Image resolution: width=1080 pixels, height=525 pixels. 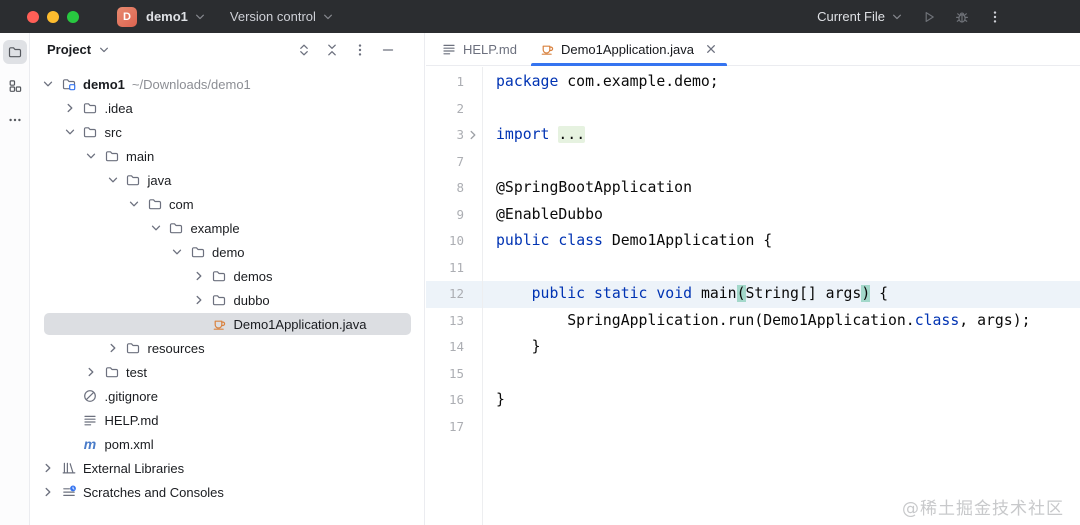 What do you see at coordinates (456, 267) in the screenshot?
I see `line-number: 11` at bounding box center [456, 267].